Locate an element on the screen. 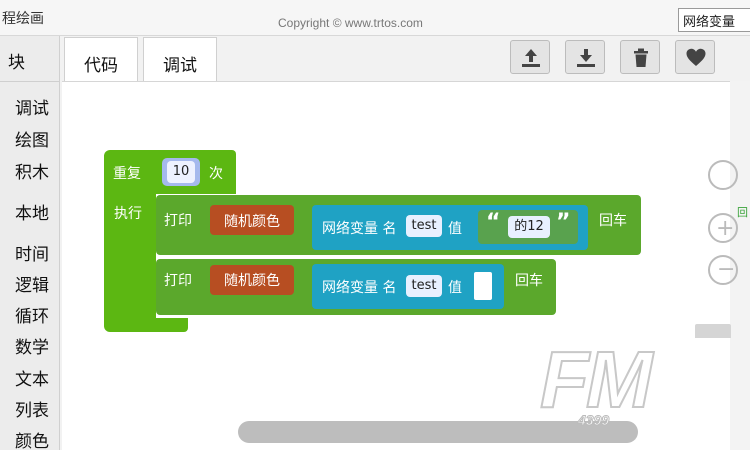 The height and width of the screenshot is (450, 750). print-label-1: 打印 is located at coordinates (178, 221).